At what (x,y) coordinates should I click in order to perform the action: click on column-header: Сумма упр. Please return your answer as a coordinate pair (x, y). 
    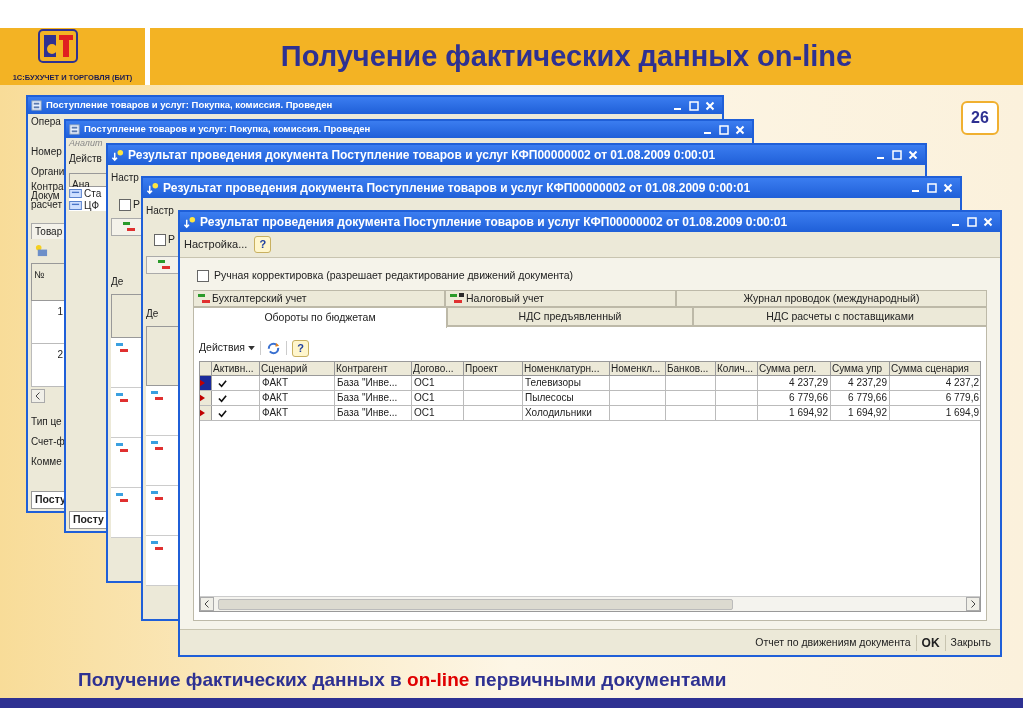
    Looking at the image, I should click on (860, 368).